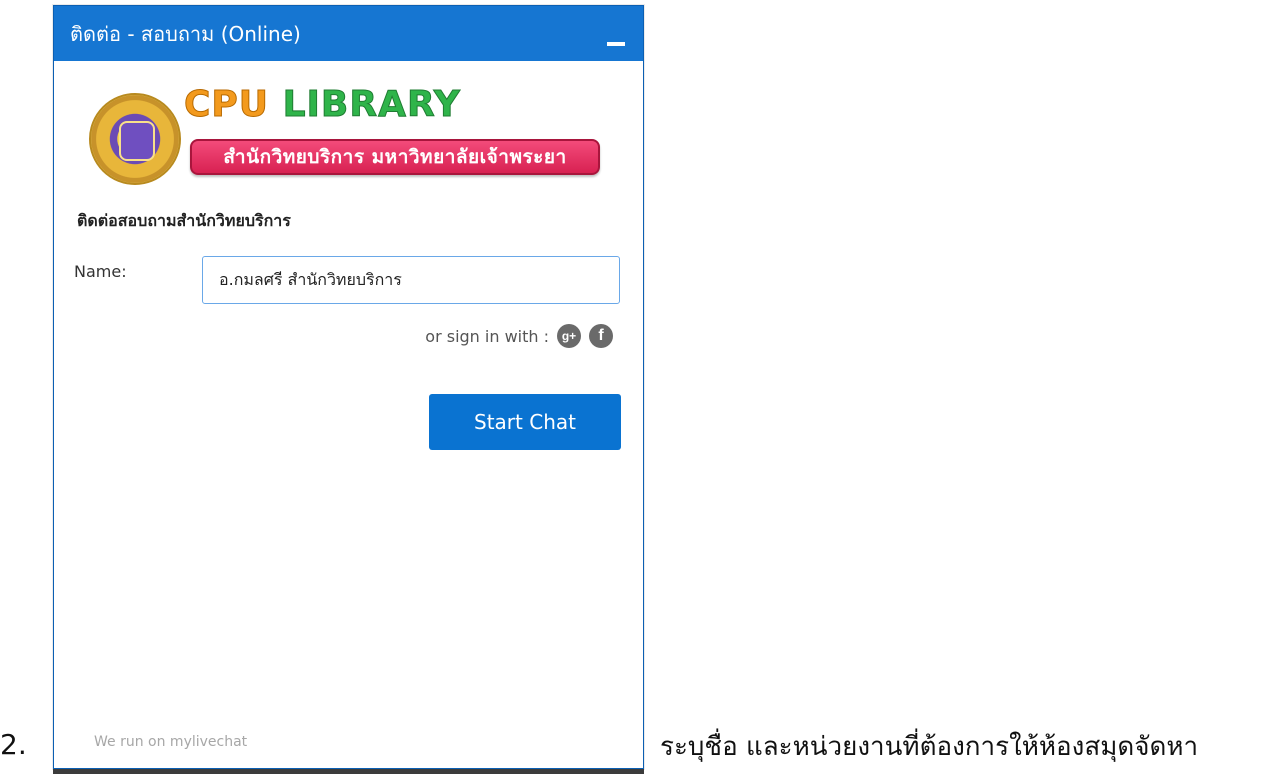 The height and width of the screenshot is (782, 1288). What do you see at coordinates (487, 336) in the screenshot?
I see `signin-text: or sign in with :` at bounding box center [487, 336].